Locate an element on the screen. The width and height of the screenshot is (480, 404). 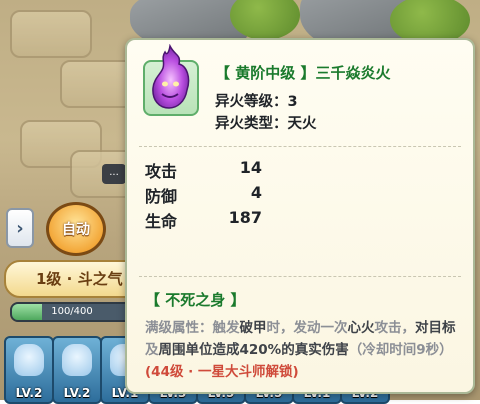
purple-flame-icon is located at coordinates (171, 76).